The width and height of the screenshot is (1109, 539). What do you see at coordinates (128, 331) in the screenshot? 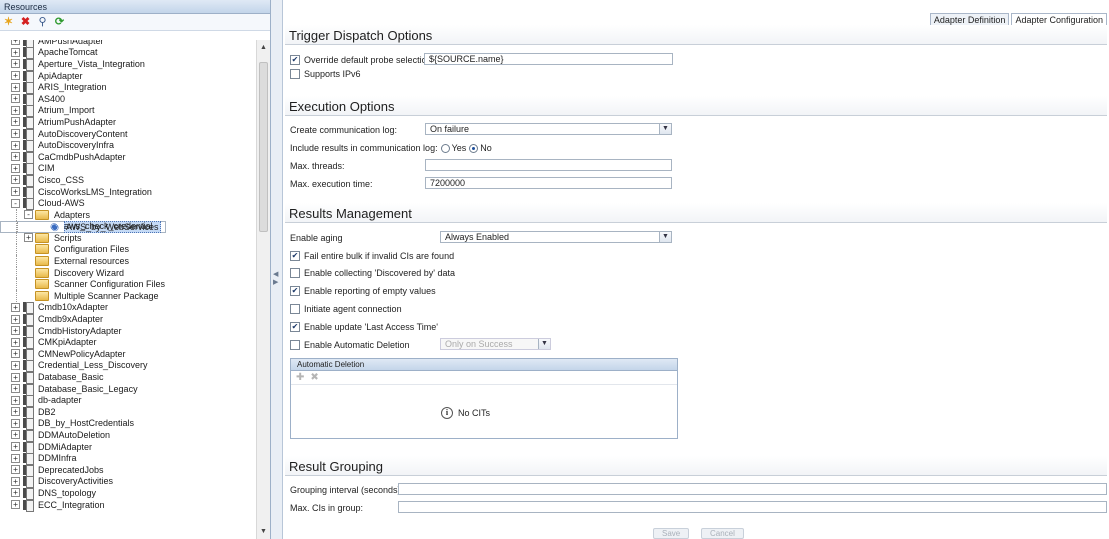
I see `tree-item: + CmdbHistoryAdapter` at bounding box center [128, 331].